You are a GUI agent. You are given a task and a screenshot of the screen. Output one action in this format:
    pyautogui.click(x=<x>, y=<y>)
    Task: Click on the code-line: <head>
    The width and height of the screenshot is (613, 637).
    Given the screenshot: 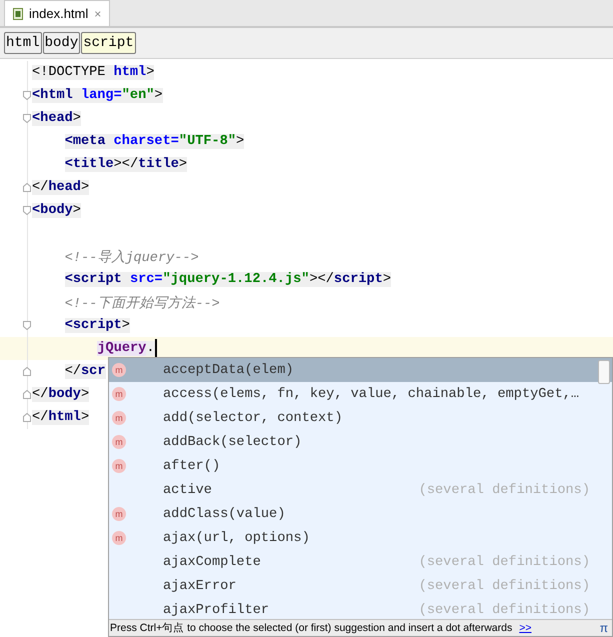 What is the action you would take?
    pyautogui.click(x=56, y=118)
    